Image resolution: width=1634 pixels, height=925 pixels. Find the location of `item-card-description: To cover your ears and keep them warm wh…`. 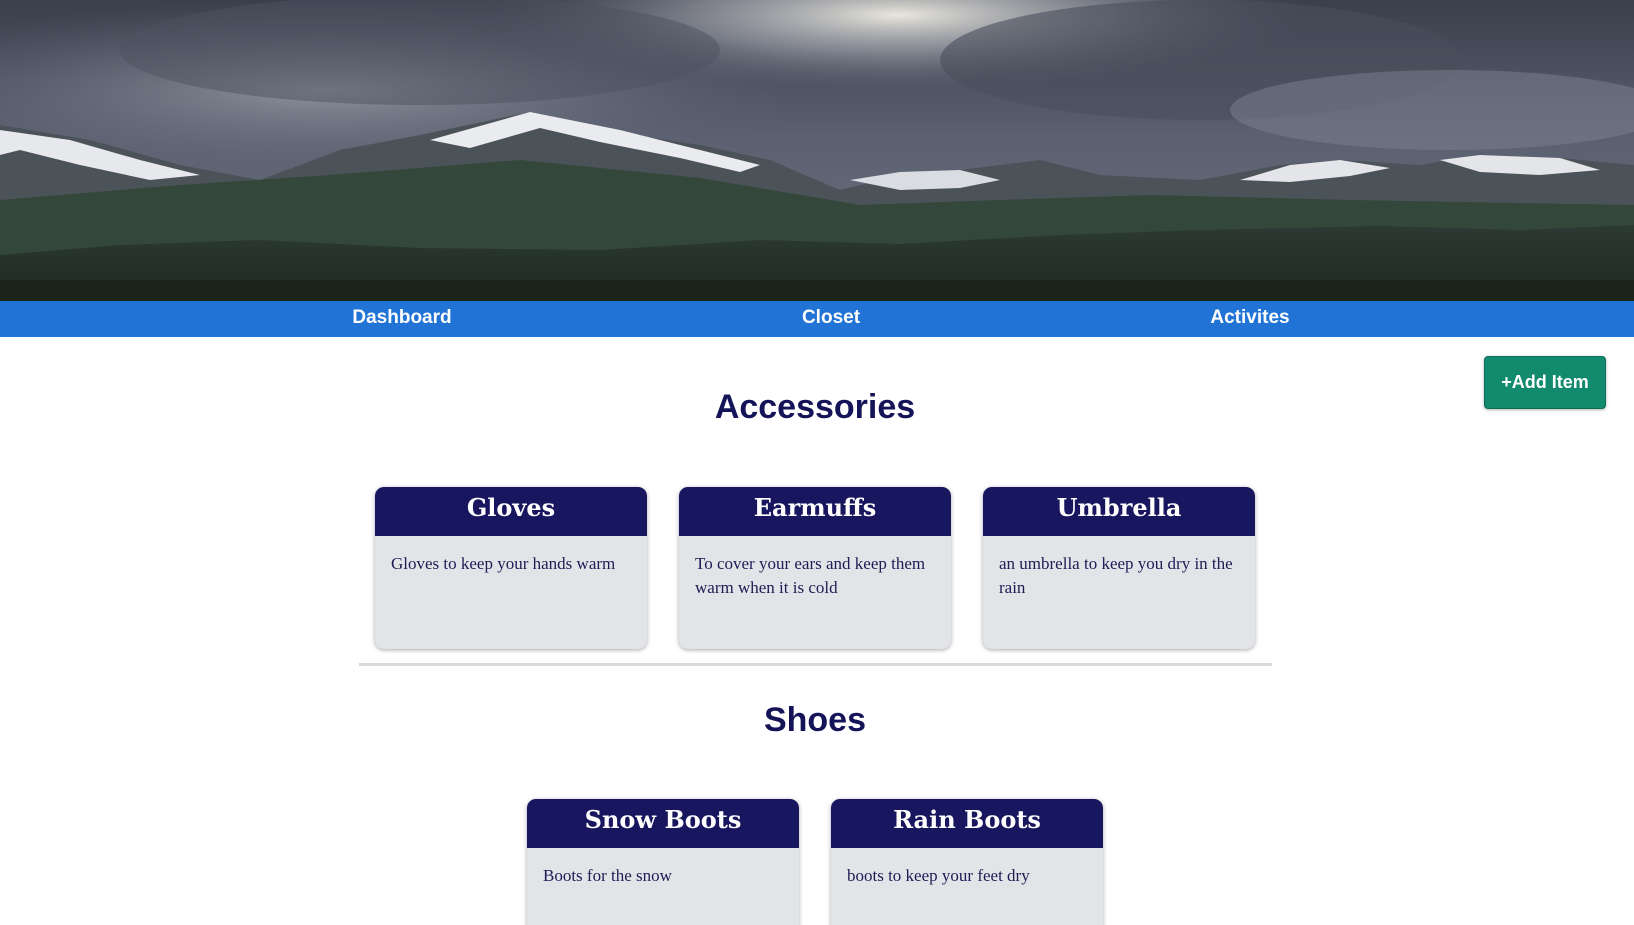

item-card-description: To cover your ears and keep them warm wh… is located at coordinates (810, 575).